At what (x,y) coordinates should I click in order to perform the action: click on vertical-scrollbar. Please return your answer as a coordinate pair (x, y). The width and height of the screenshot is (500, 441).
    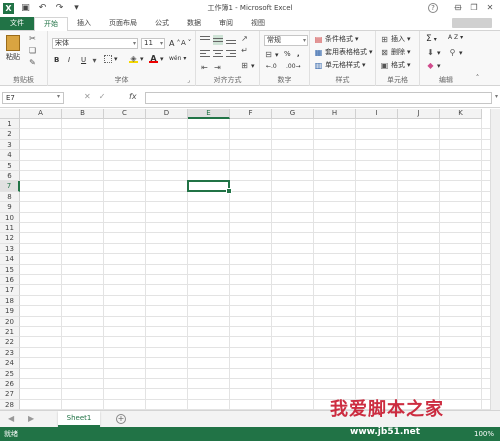
    Looking at the image, I should click on (495, 259).